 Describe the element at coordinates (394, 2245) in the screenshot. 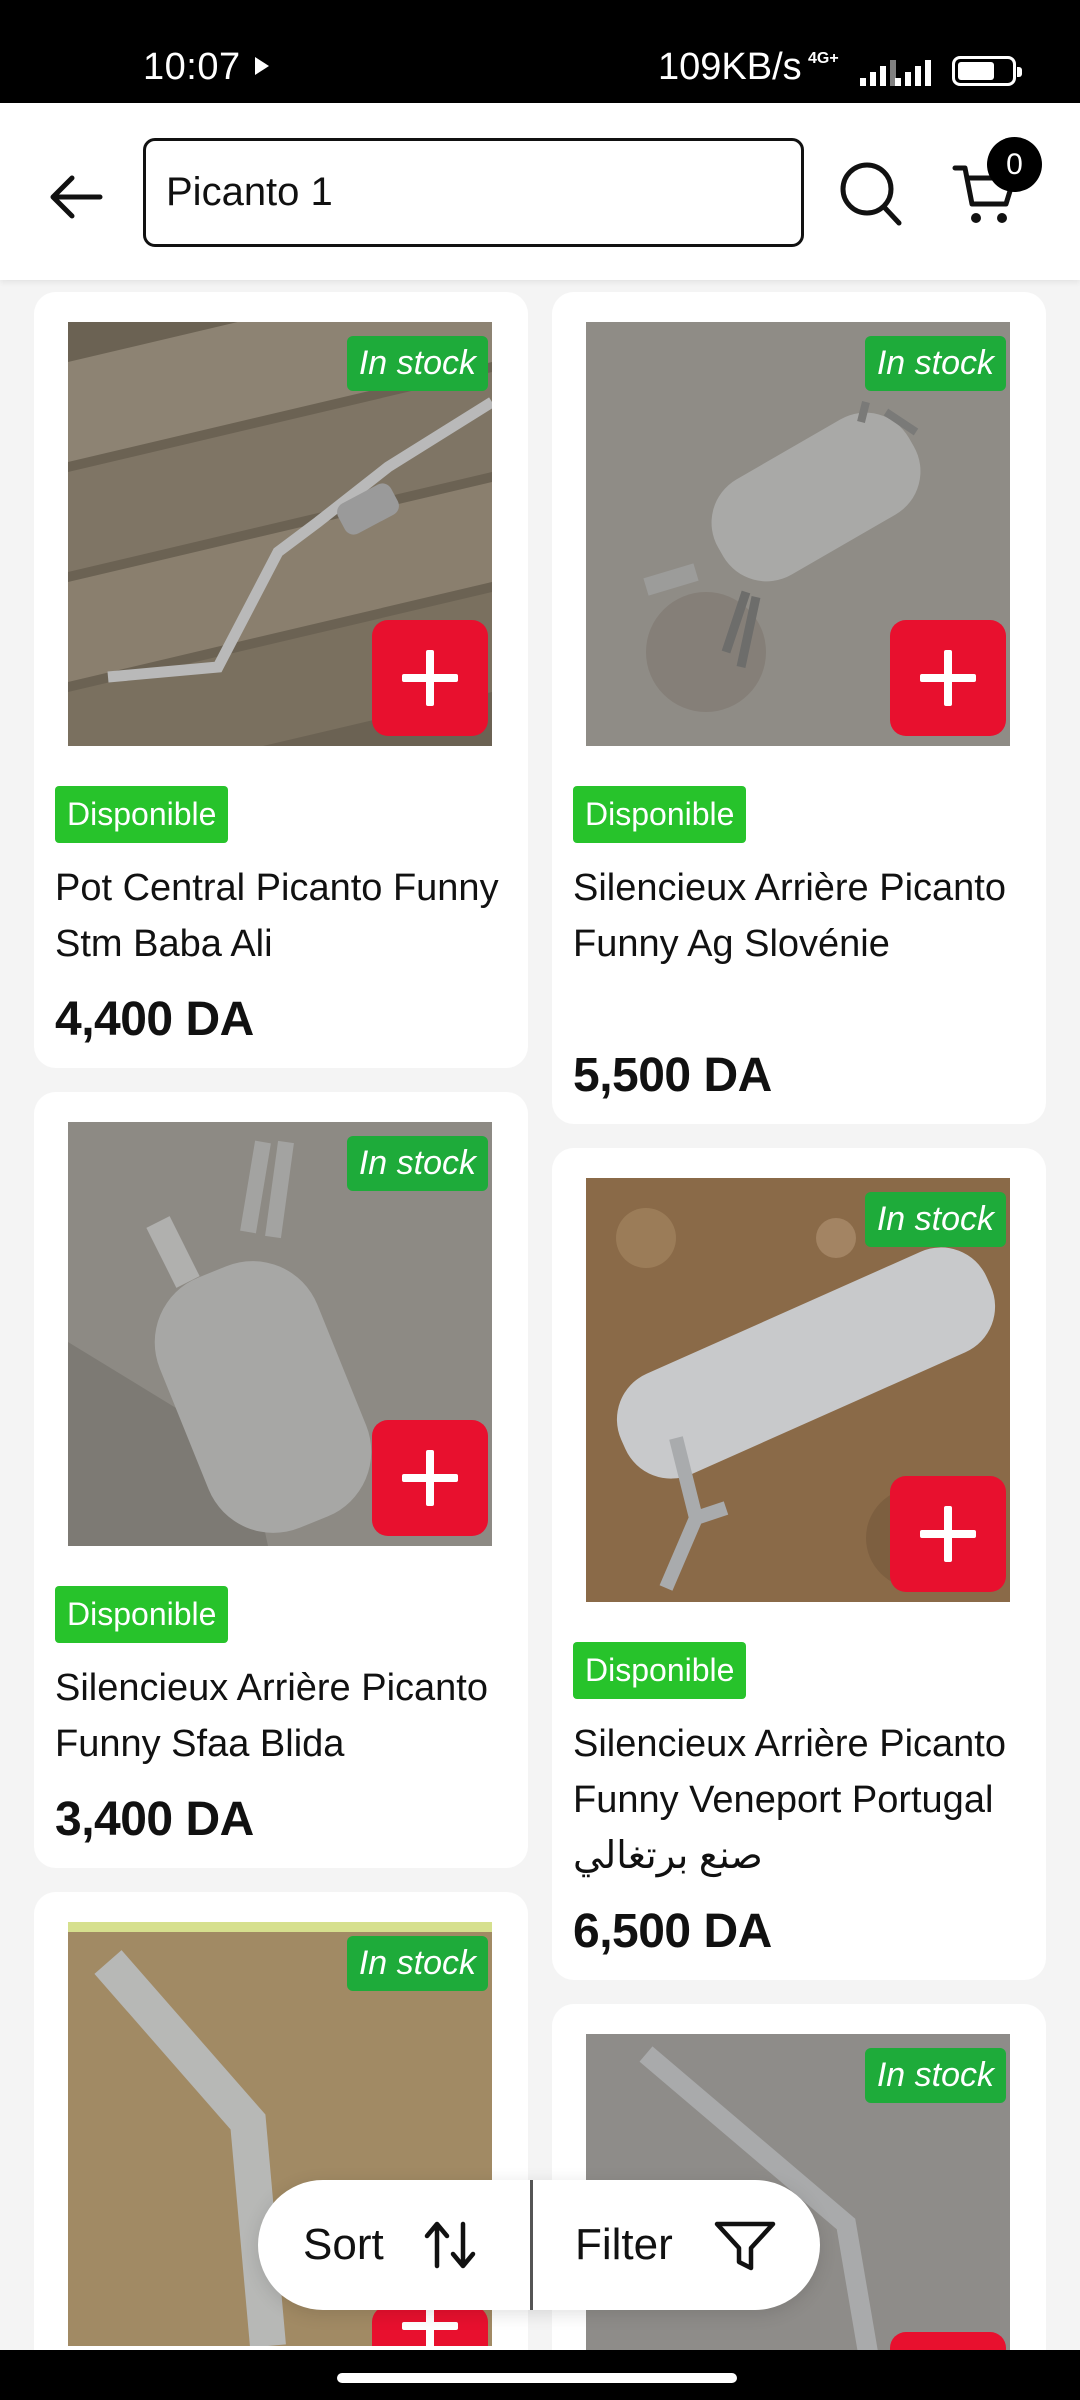

I see `sort-button: Sort` at that location.